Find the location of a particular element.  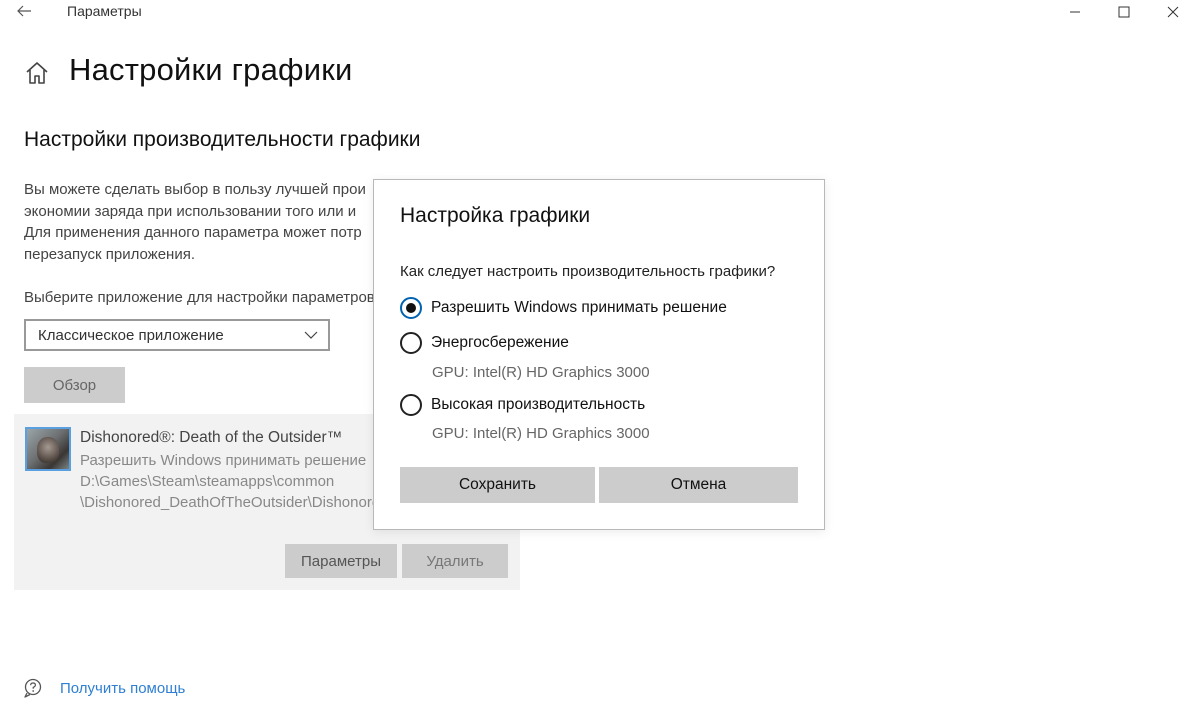

maximize-icon is located at coordinates (1124, 12).